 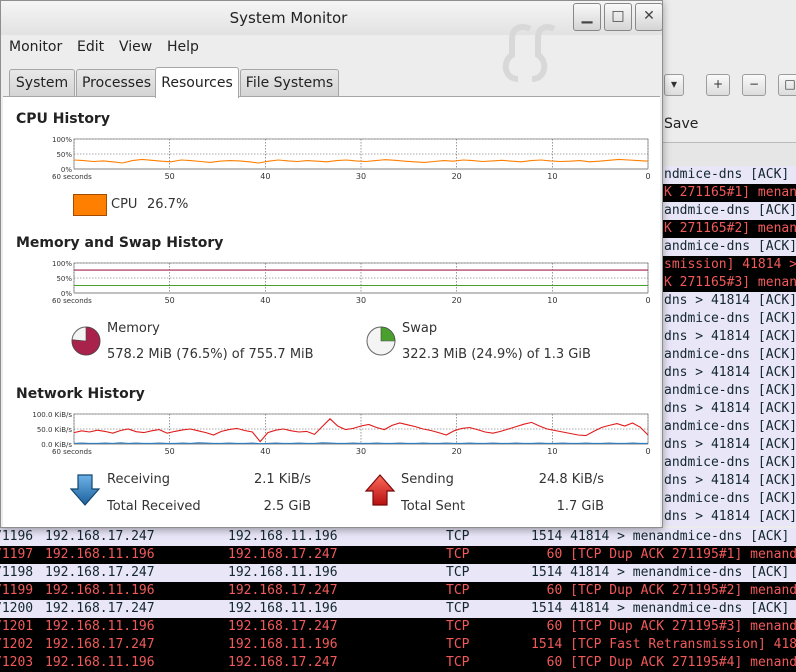 I want to click on tab-processes: Processes, so click(x=116, y=82).